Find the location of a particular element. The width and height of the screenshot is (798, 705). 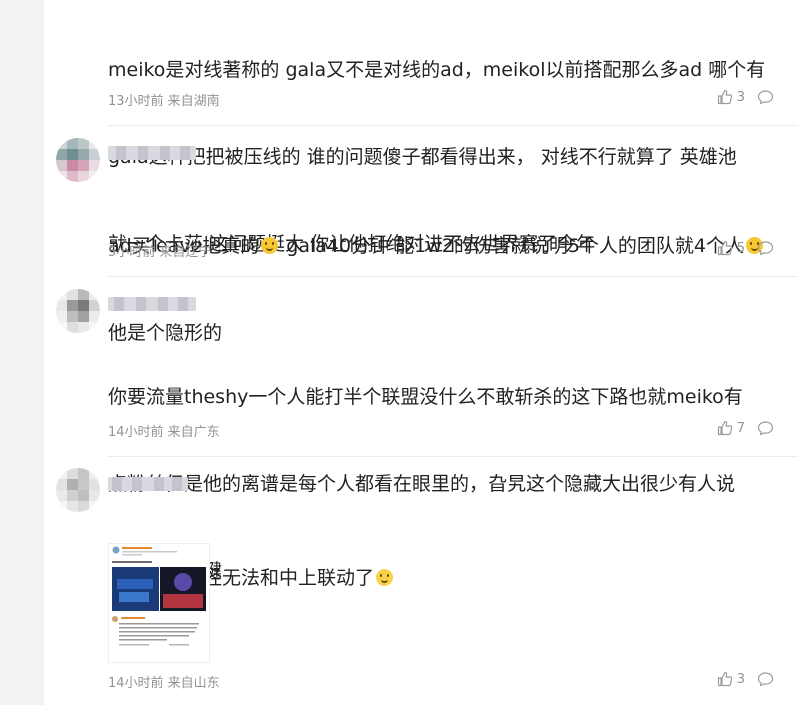

comment-text-segment: gala40分钟 能1w2的伤害就说明5个人的团队就4个人 is located at coordinates (512, 246).